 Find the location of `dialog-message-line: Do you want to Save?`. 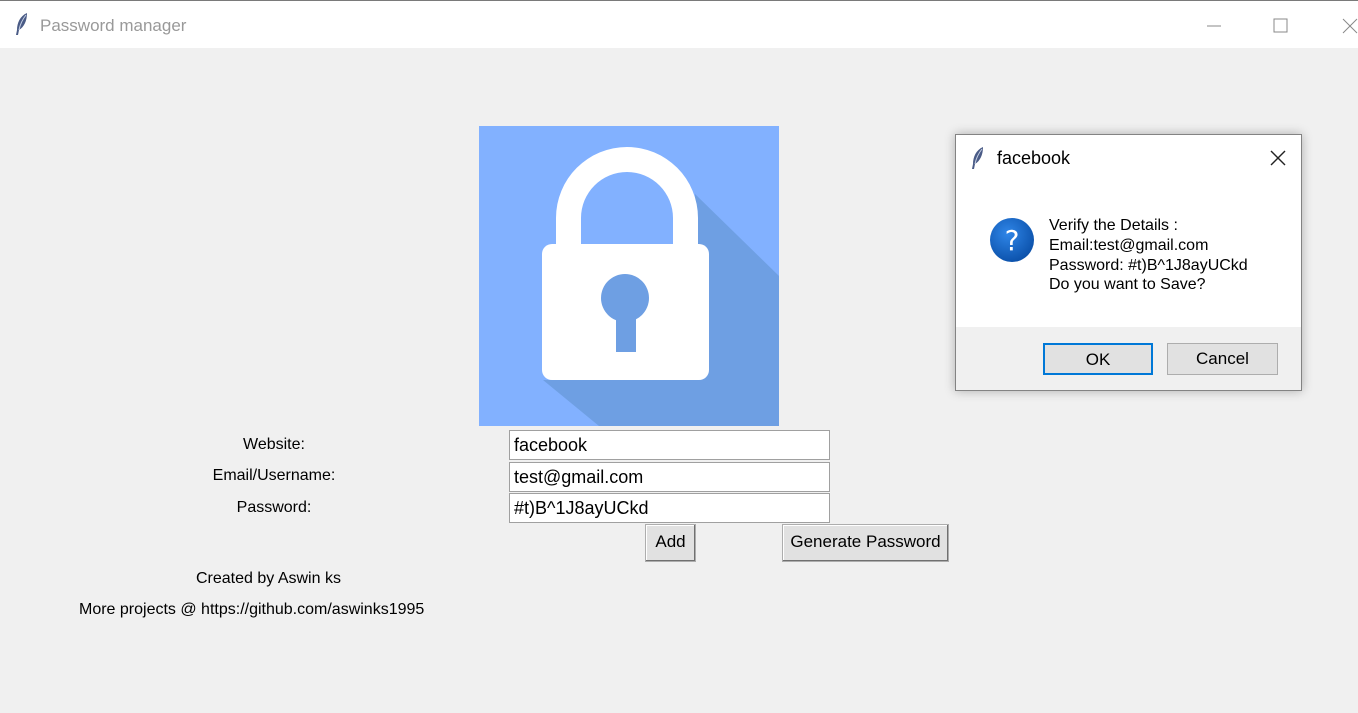

dialog-message-line: Do you want to Save? is located at coordinates (1127, 284).